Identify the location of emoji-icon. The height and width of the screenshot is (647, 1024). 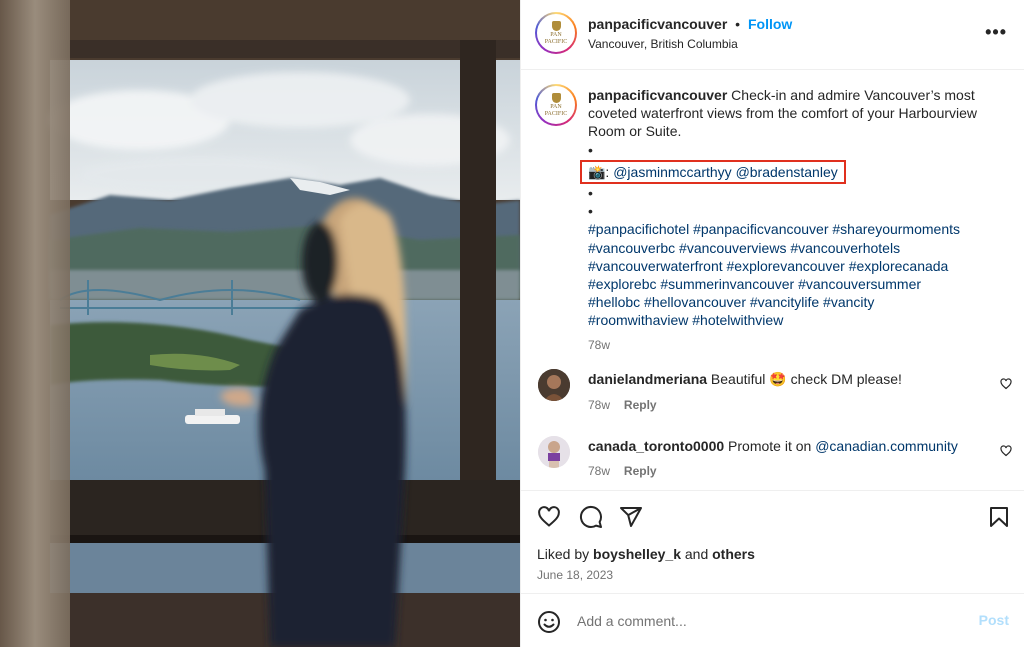
(549, 622).